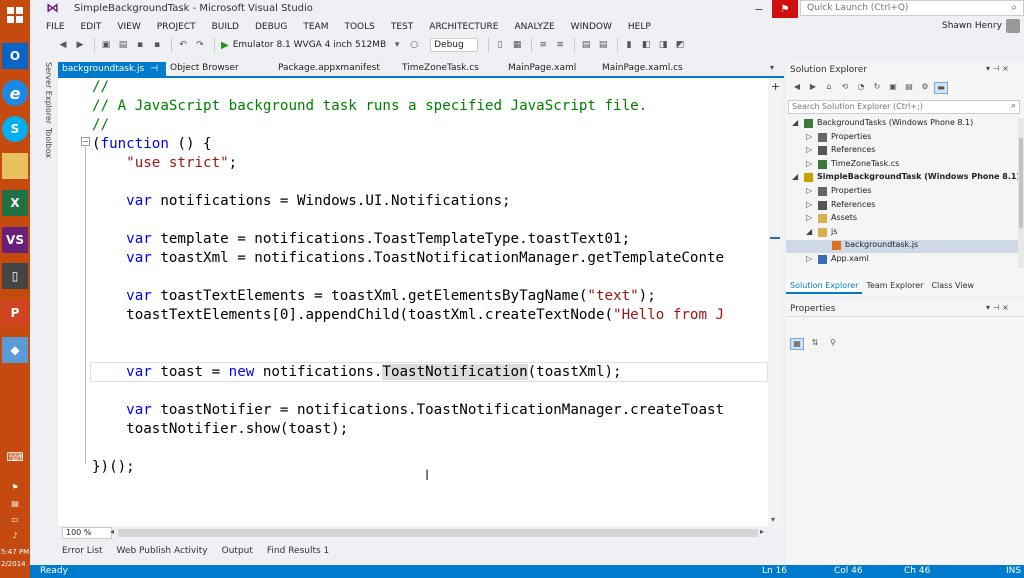 The image size is (1024, 578). I want to click on taskbar-date: 2/2014, so click(15, 564).